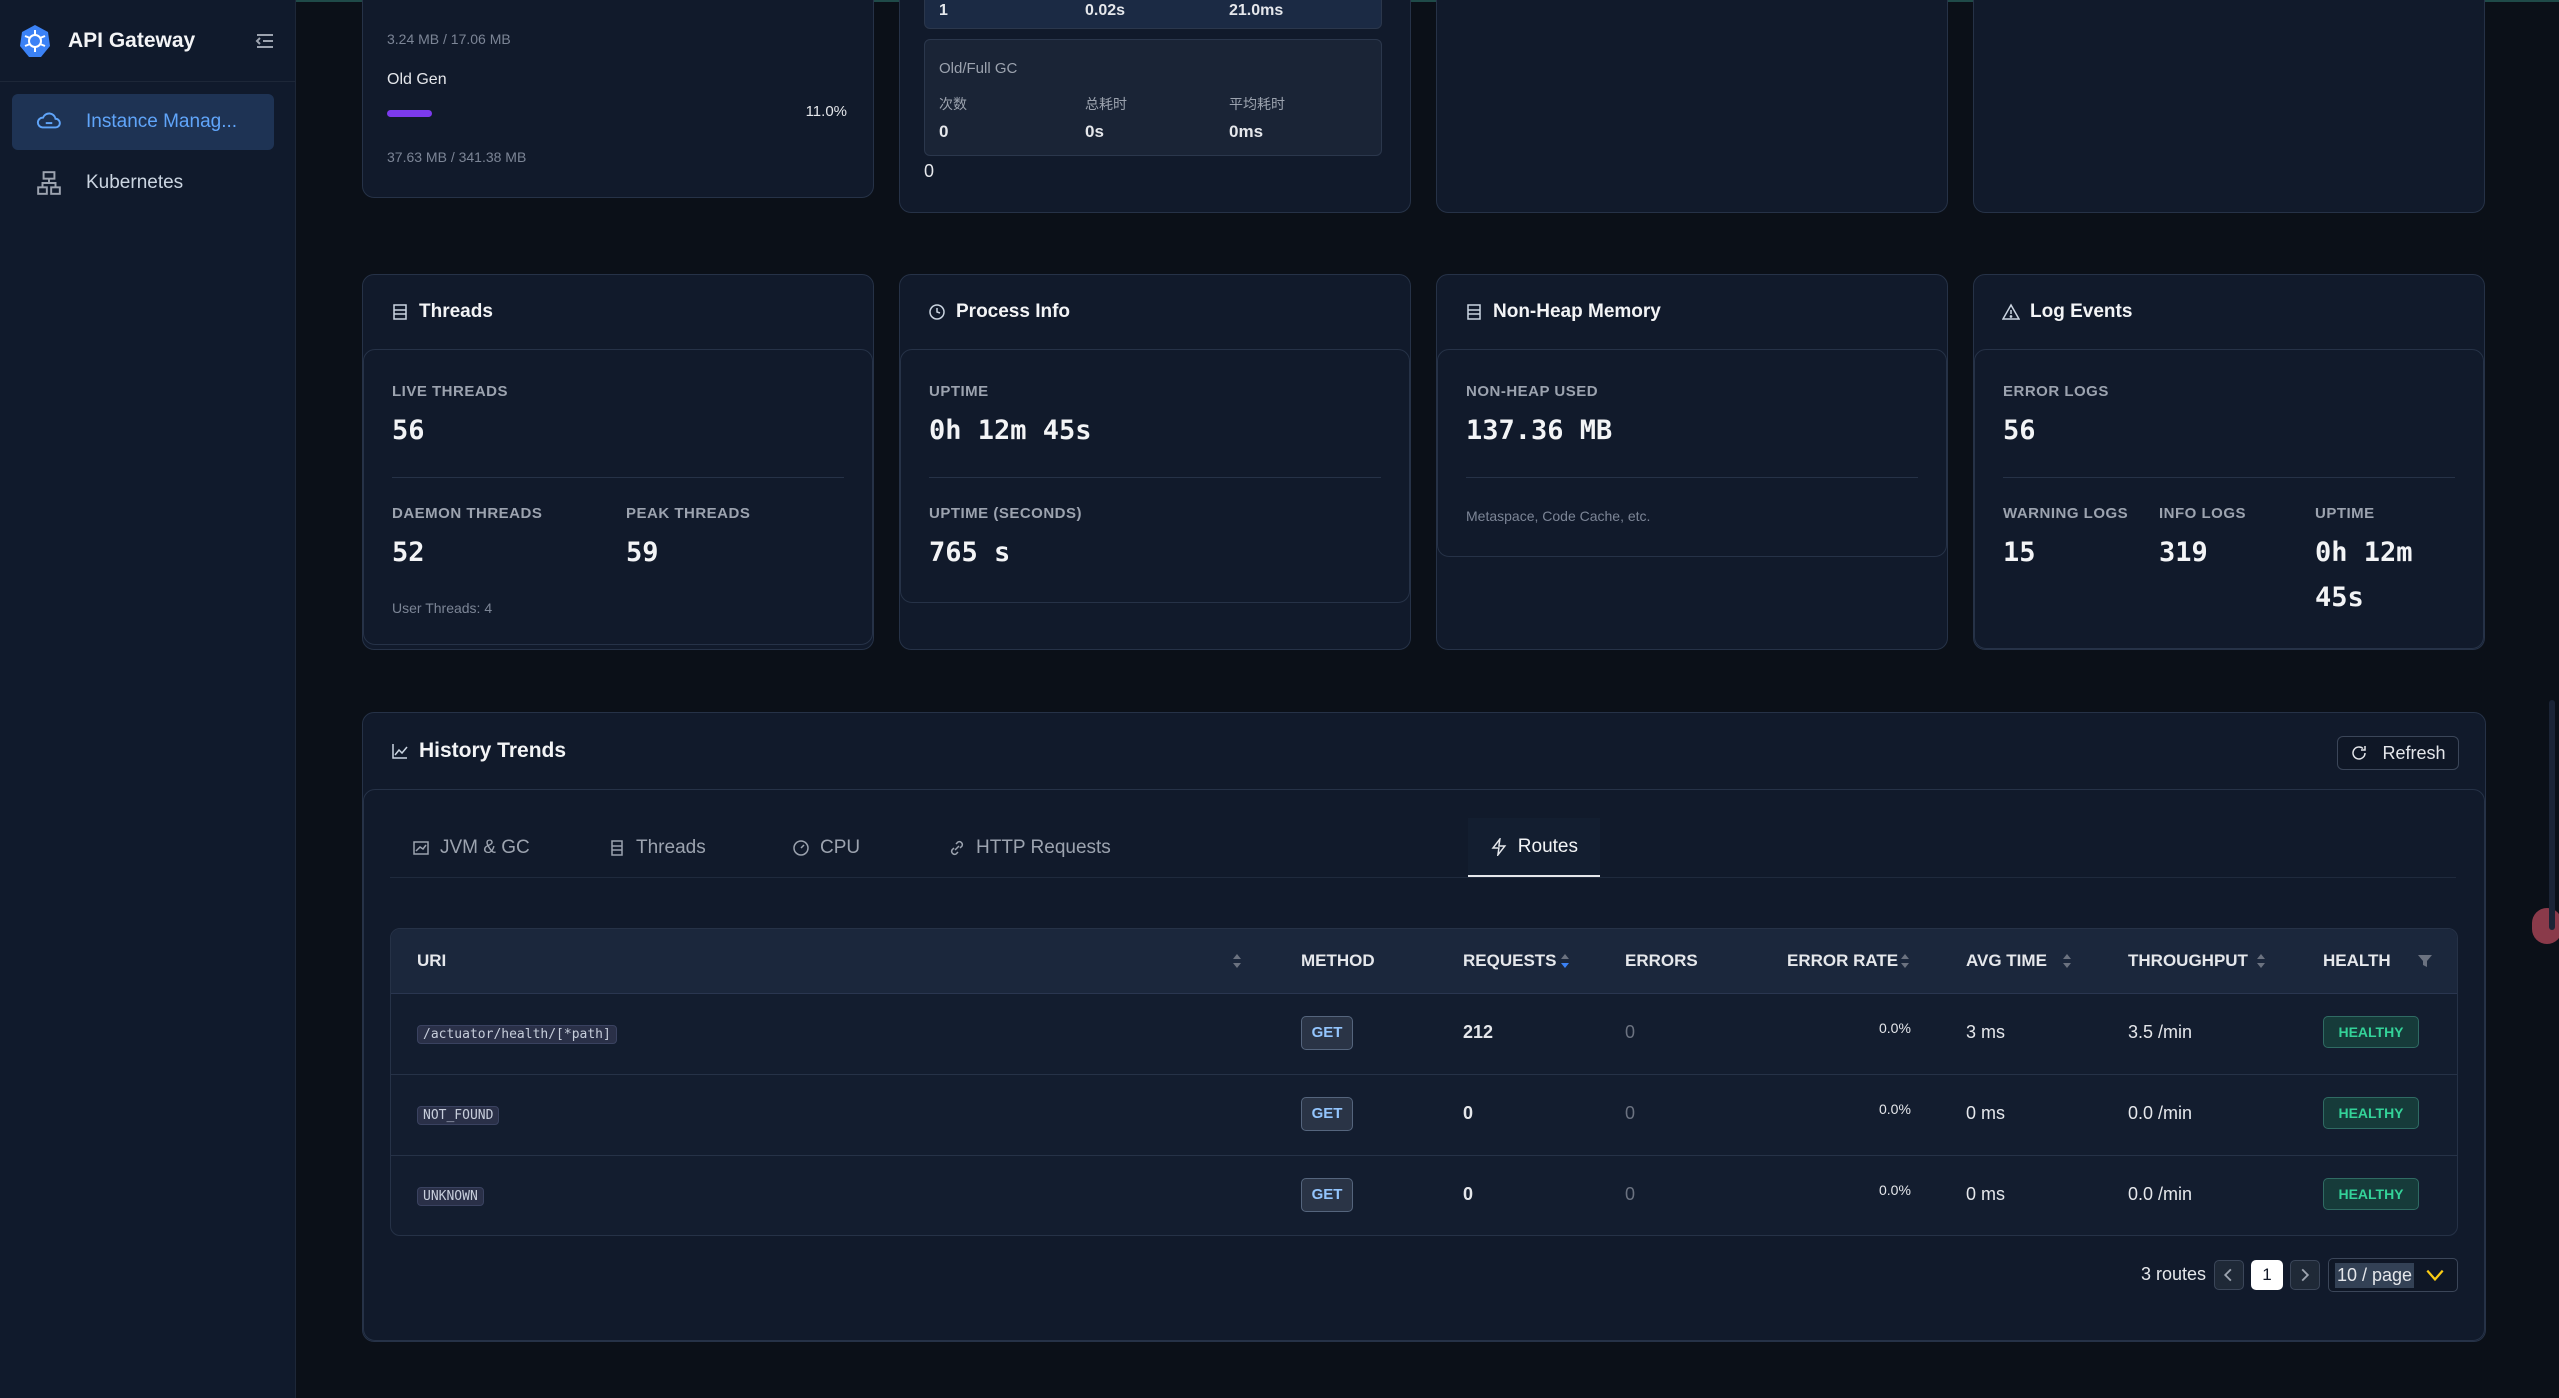  I want to click on app-title: API Gateway, so click(132, 40).